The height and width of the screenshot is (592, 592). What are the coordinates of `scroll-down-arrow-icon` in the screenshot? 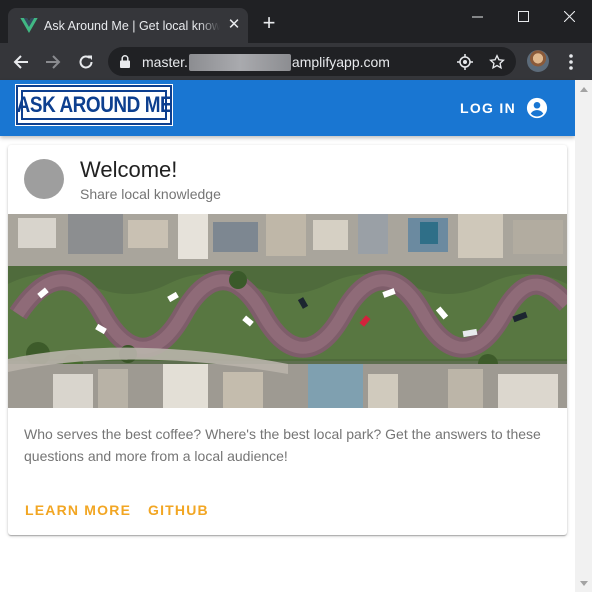 It's located at (583, 583).